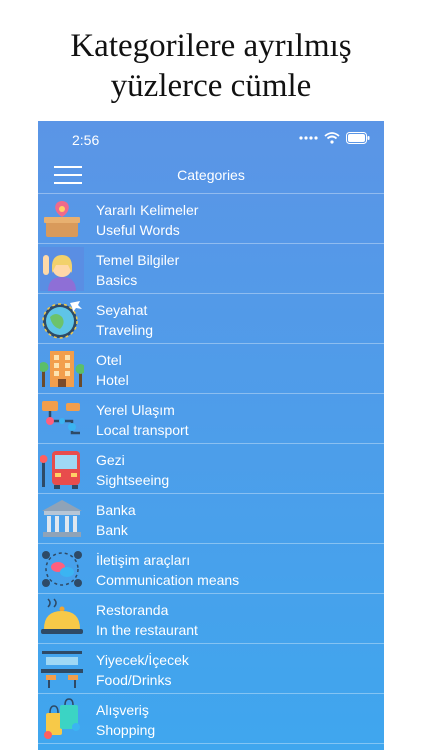  Describe the element at coordinates (358, 138) in the screenshot. I see `battery-icon` at that location.